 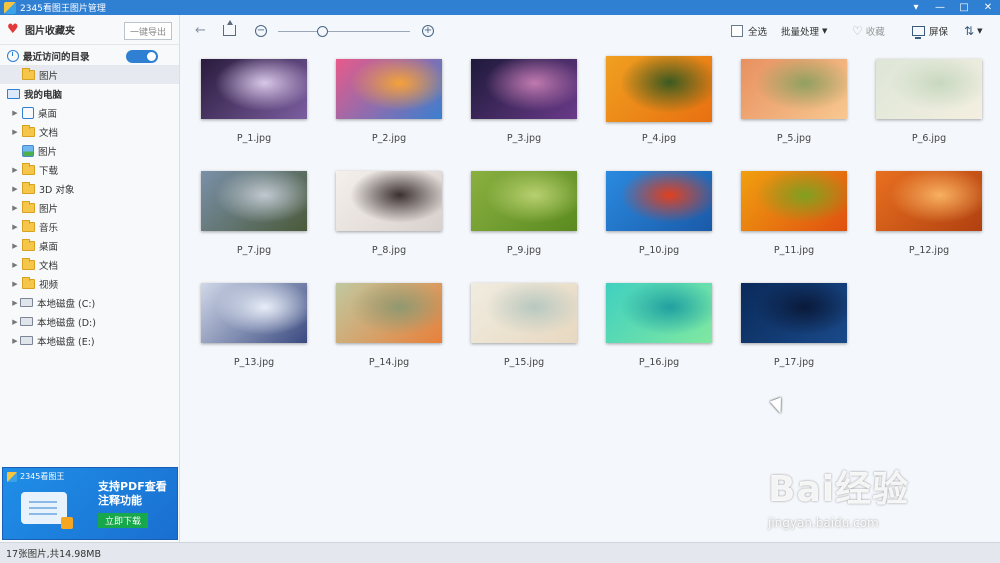 What do you see at coordinates (804, 31) in the screenshot?
I see `batch-process-dropdown: 批量处理 ▼` at bounding box center [804, 31].